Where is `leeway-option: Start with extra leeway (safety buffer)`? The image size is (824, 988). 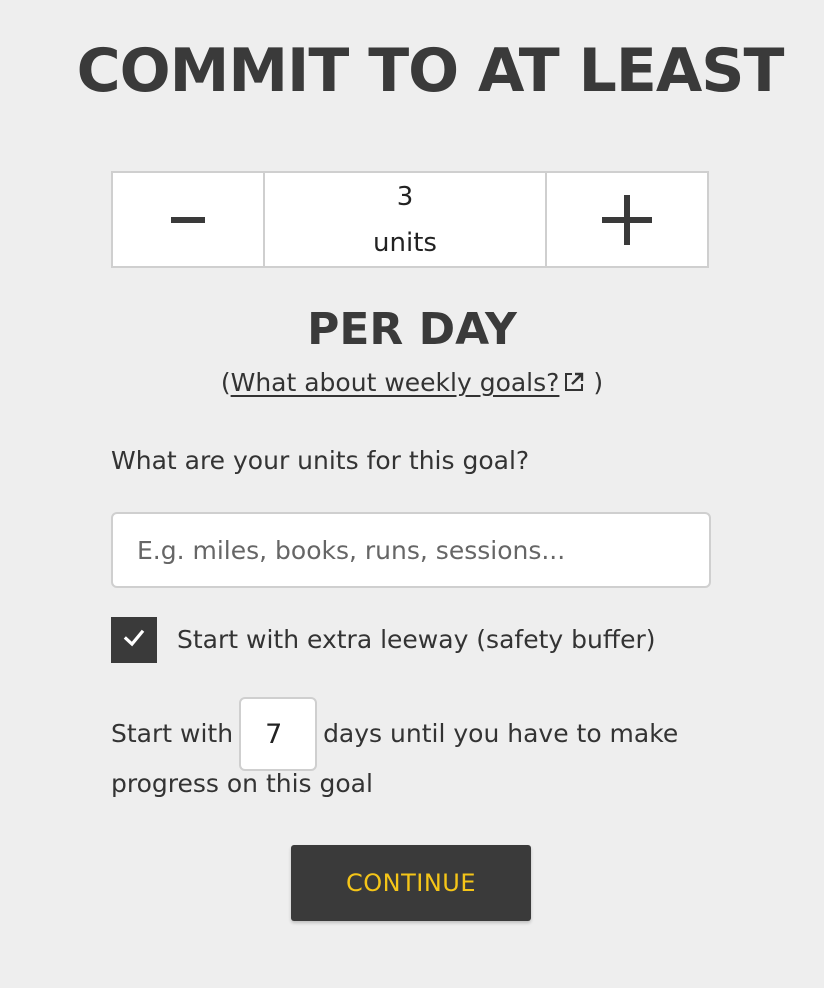 leeway-option: Start with extra leeway (safety buffer) is located at coordinates (383, 640).